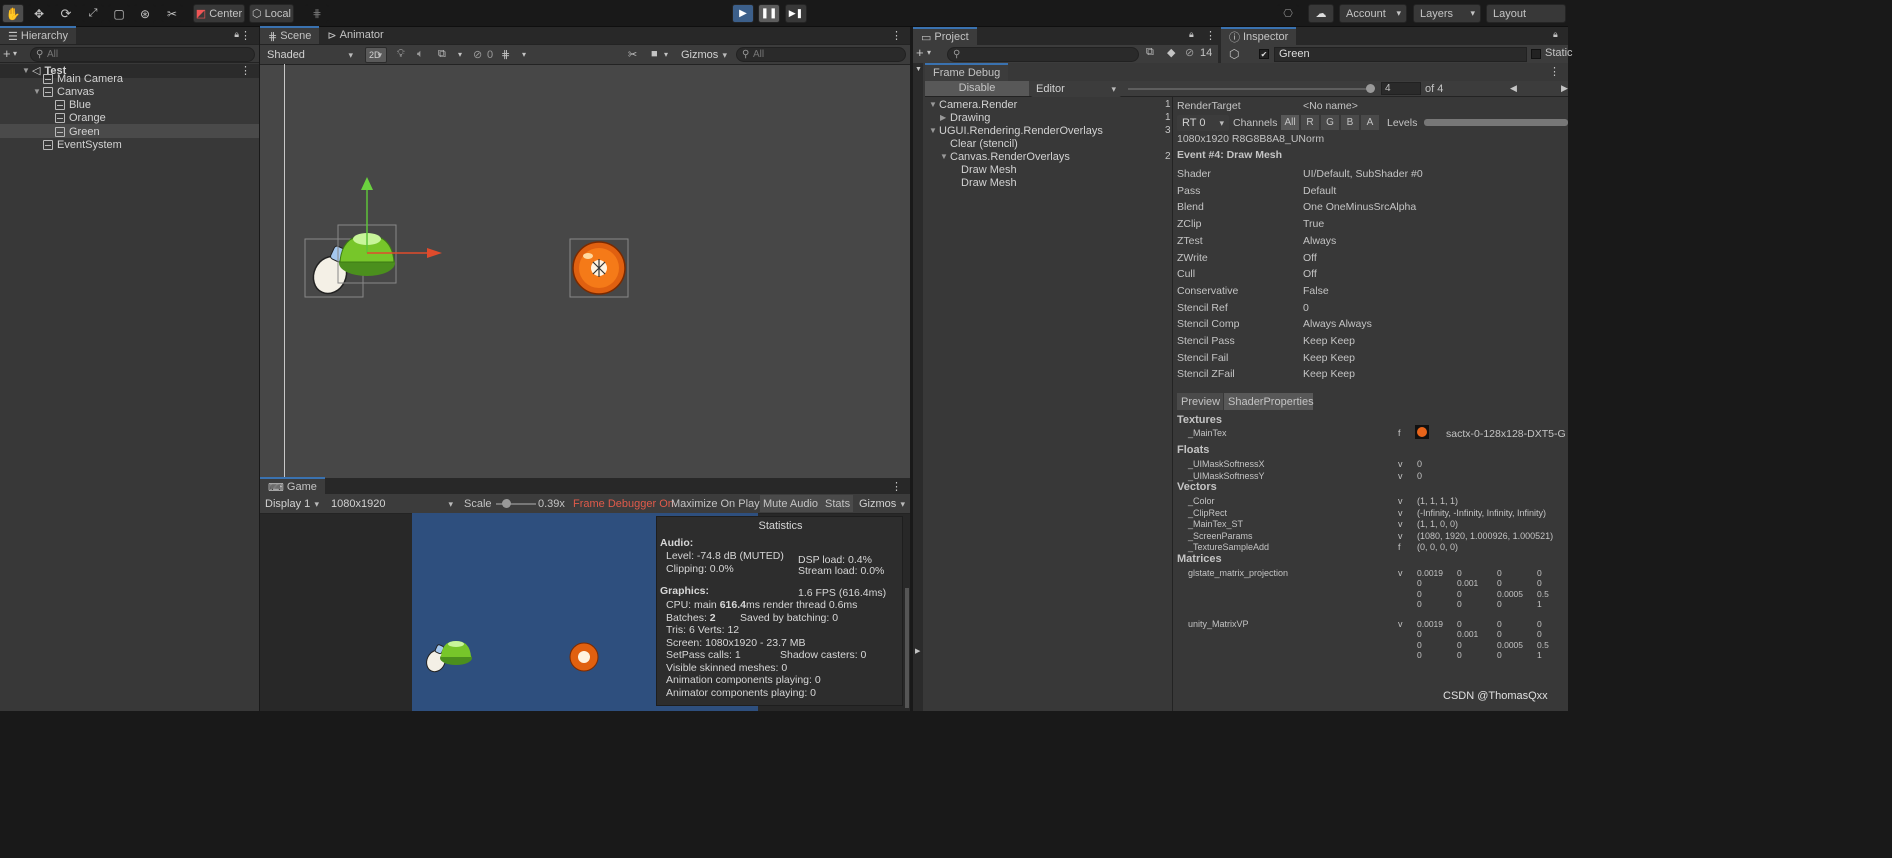  Describe the element at coordinates (80, 117) in the screenshot. I see `tree-item-orange: Orange` at that location.